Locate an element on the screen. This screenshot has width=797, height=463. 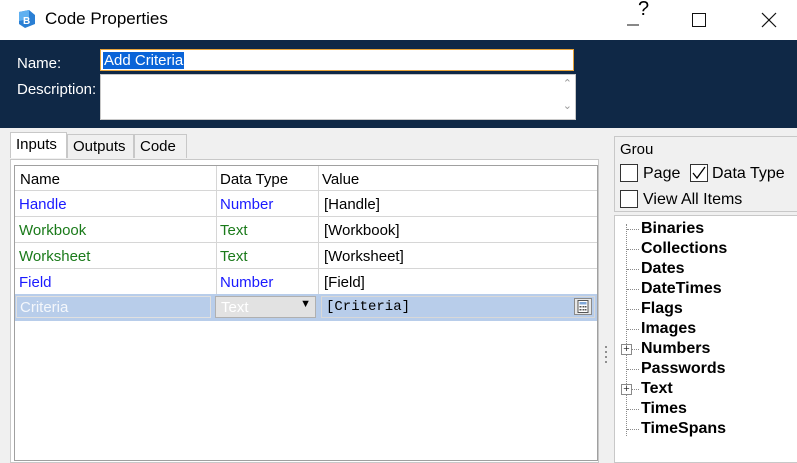
page-checkbox-label: Page is located at coordinates (661, 174).